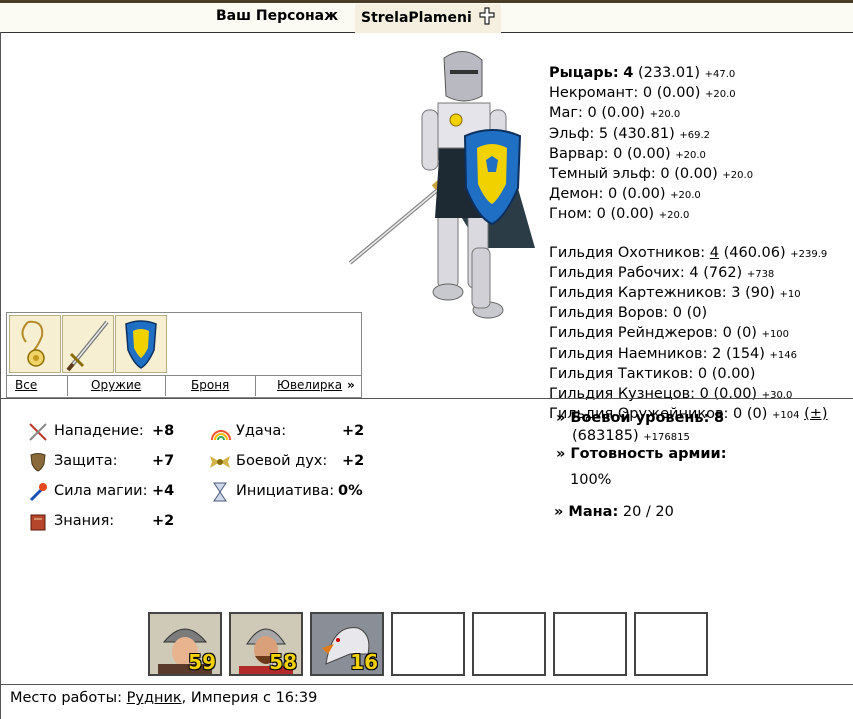 This screenshot has width=853, height=719. Describe the element at coordinates (717, 353) in the screenshot. I see `guilds-level: 2` at that location.